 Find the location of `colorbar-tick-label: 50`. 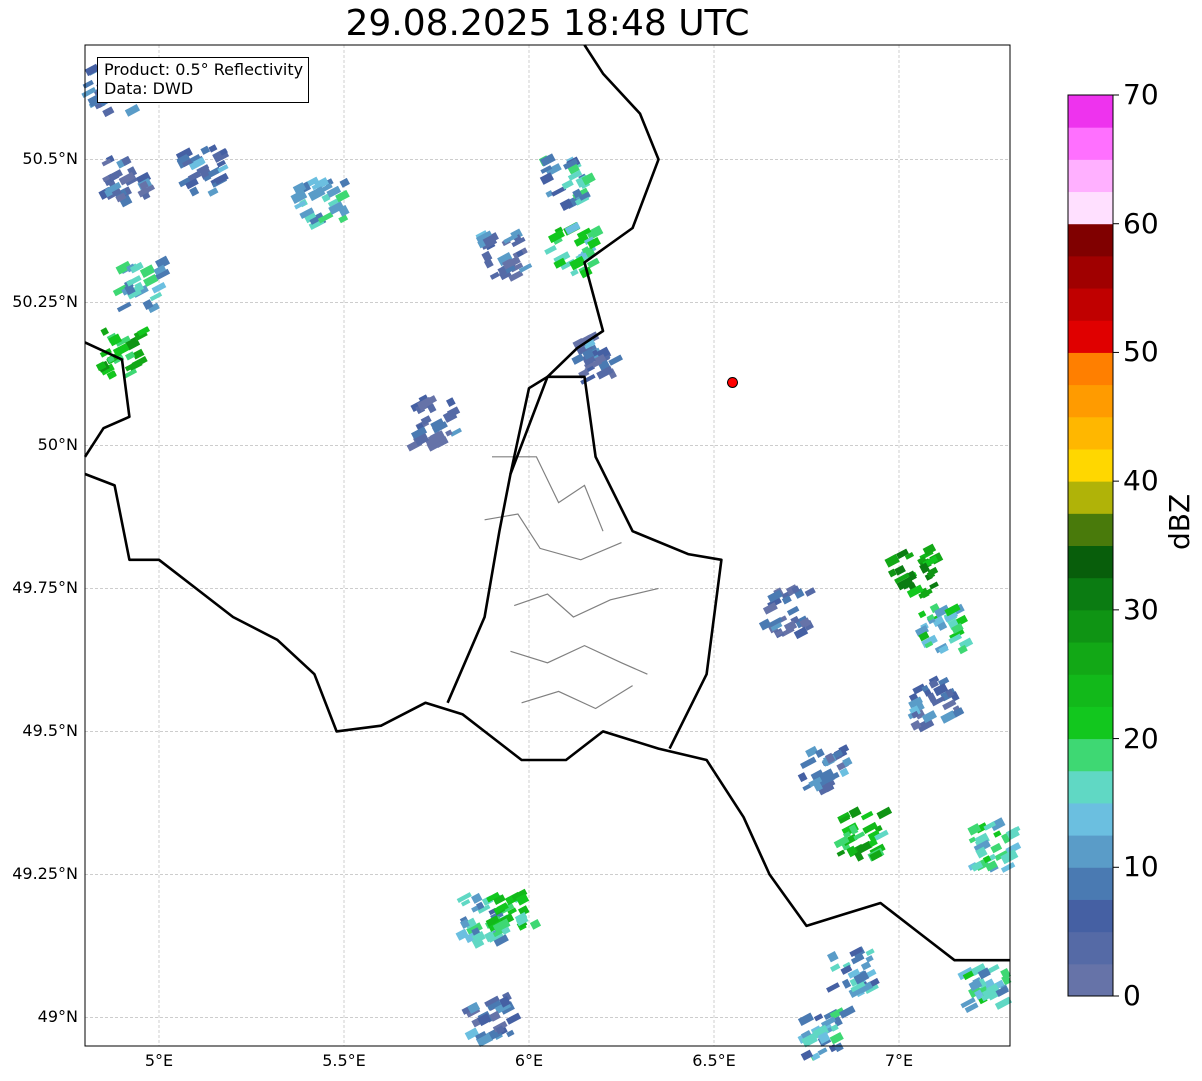

colorbar-tick-label: 50 is located at coordinates (1141, 352).